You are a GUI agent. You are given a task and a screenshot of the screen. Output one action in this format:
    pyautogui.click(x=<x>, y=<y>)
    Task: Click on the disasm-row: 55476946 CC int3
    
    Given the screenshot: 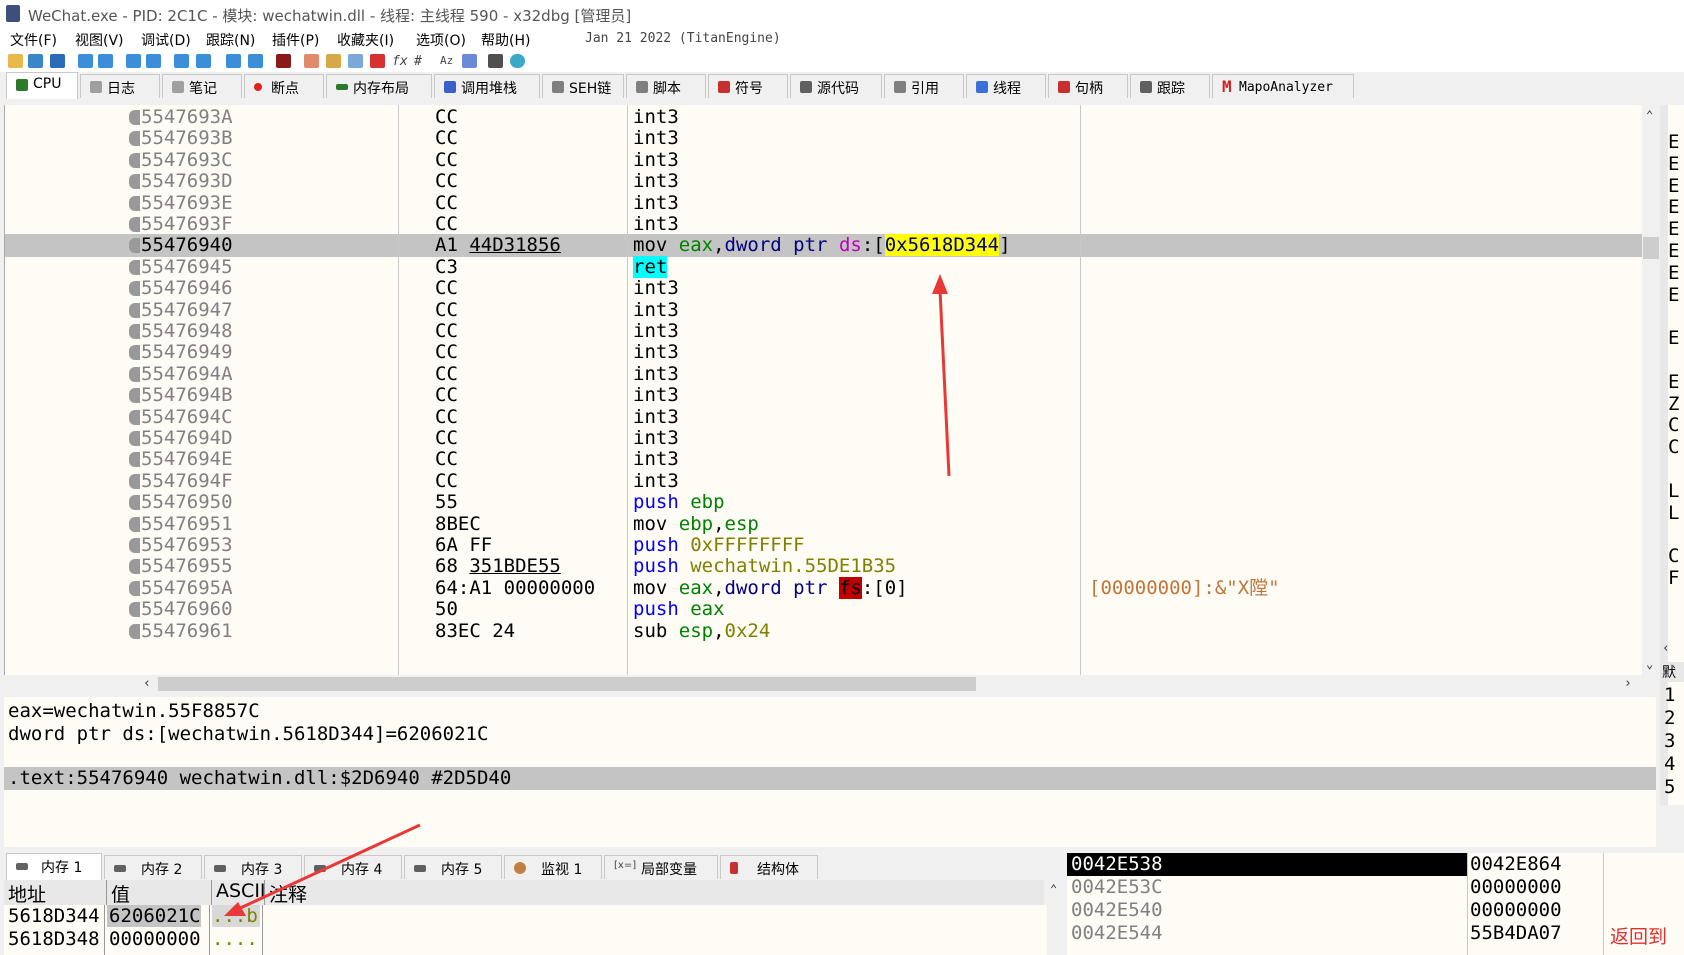 What is the action you would take?
    pyautogui.click(x=824, y=288)
    